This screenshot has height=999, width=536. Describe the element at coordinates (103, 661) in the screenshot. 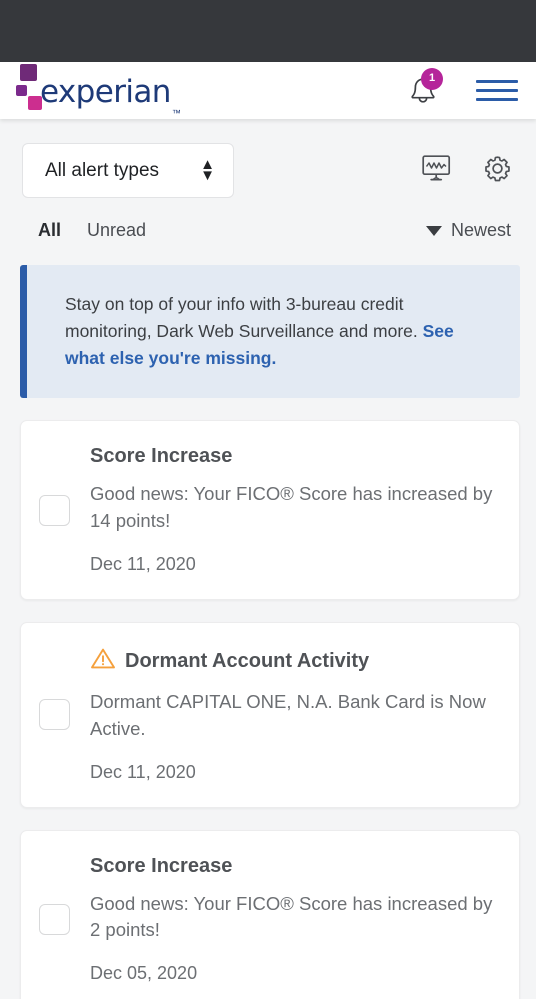

I see `warning-triangle-icon` at that location.